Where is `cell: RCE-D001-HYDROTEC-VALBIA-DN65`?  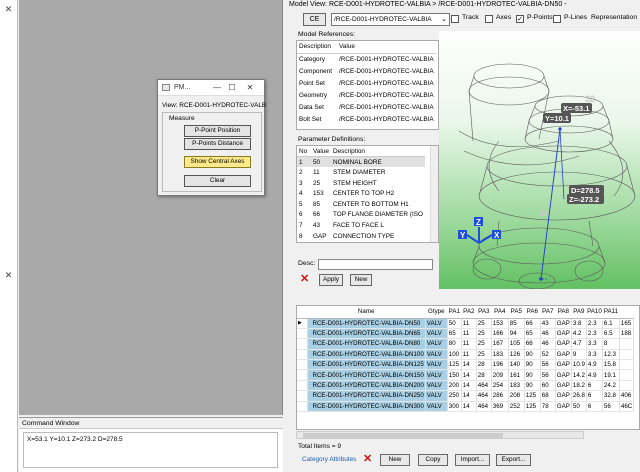 cell: RCE-D001-HYDROTEC-VALBIA-DN65 is located at coordinates (366, 334).